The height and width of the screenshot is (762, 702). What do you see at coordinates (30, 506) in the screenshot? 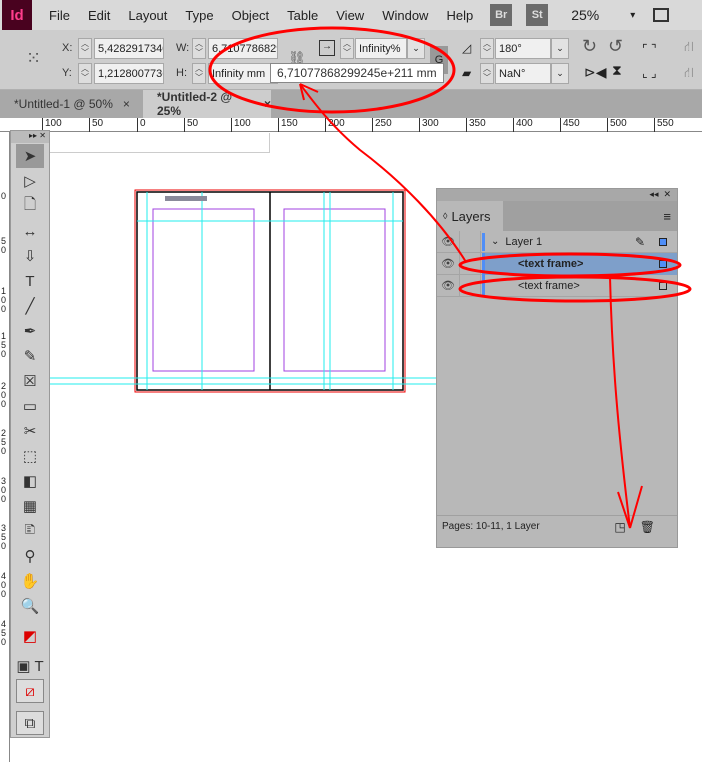
I see `gradient-feather-tool-icon: ▦` at bounding box center [30, 506].